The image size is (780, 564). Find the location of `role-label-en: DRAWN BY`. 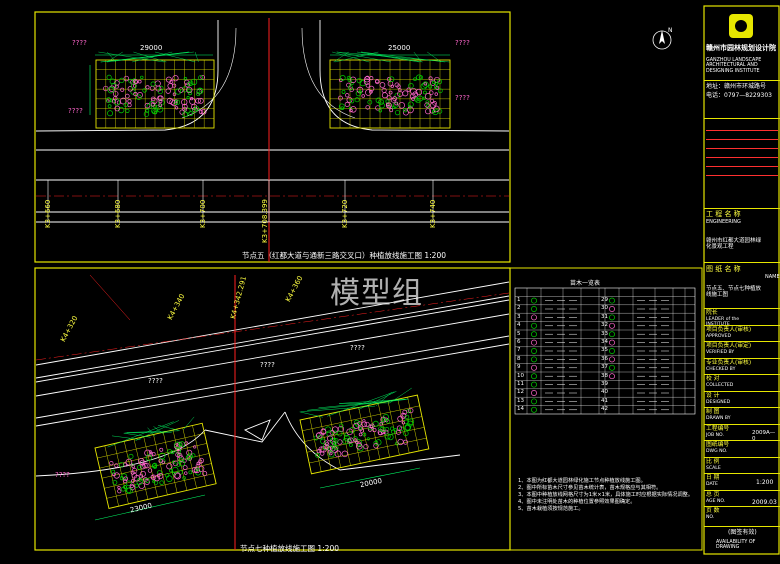

role-label-en: DRAWN BY is located at coordinates (718, 418).